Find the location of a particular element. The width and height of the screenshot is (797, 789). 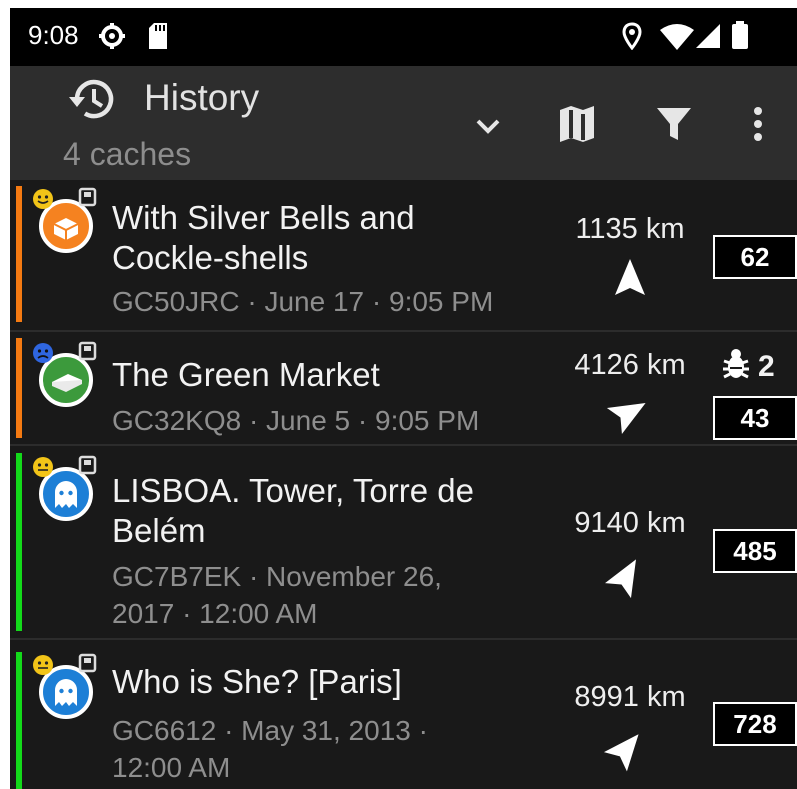

cache-meta: GC7B7EK · November 26, 2017 · 12:00 AM is located at coordinates (277, 595).